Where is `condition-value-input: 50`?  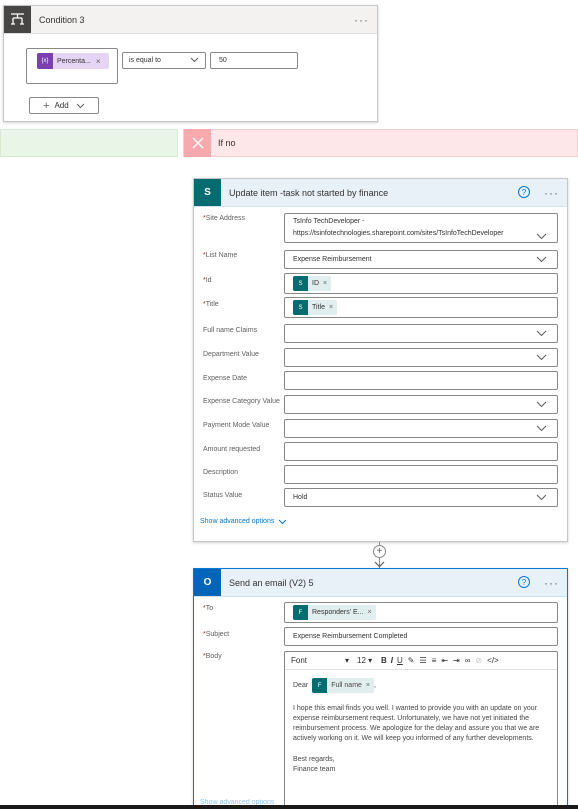
condition-value-input: 50 is located at coordinates (254, 60).